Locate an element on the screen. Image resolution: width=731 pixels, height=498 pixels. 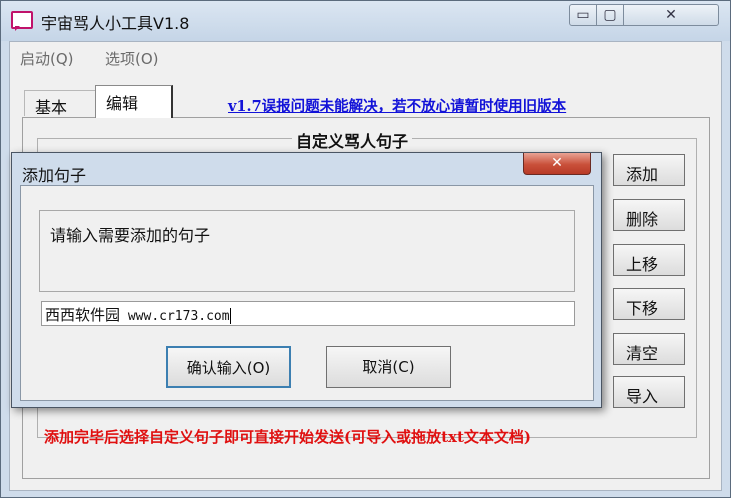
input-text-cn: 西西软件园 is located at coordinates (83, 315).